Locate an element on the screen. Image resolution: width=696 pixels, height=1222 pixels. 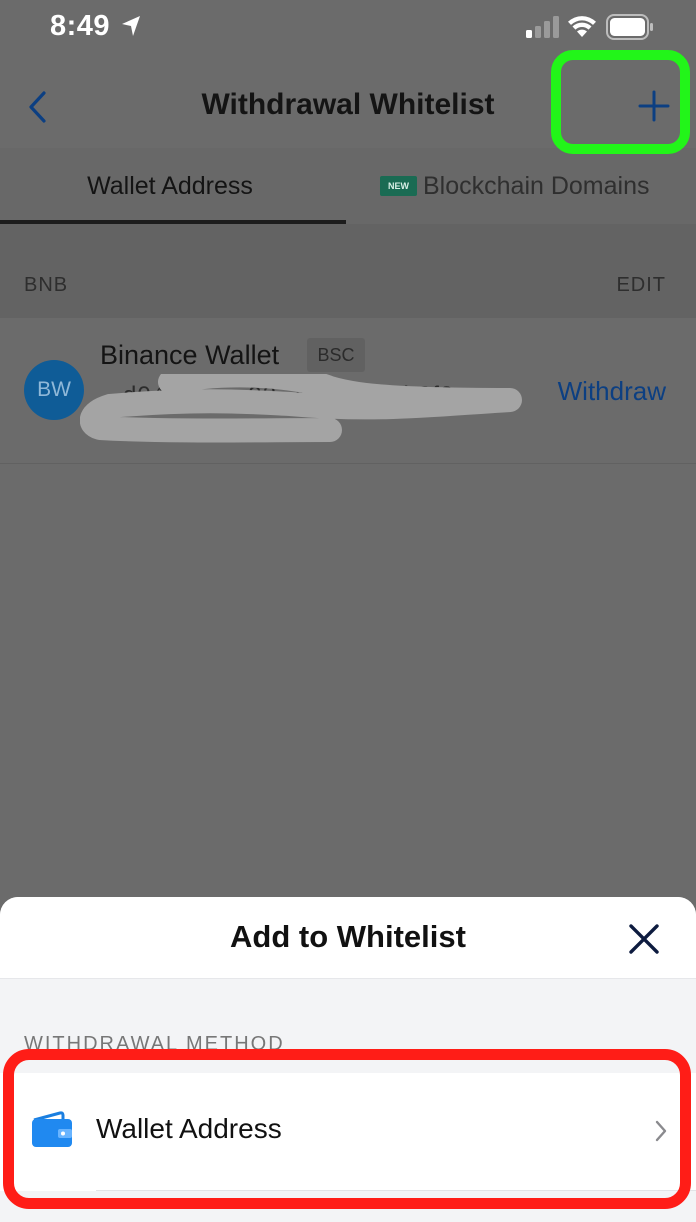
cellular-signal-icon is located at coordinates (542, 27).